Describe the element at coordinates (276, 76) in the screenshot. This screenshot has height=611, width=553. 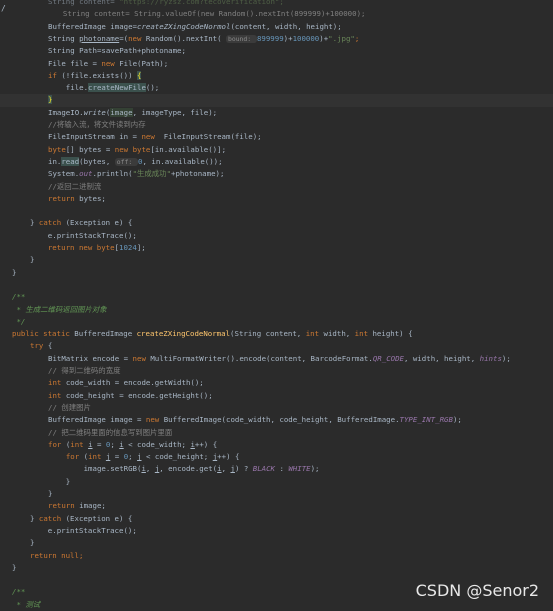
I see `code-line: if (!file.exists()) {` at that location.